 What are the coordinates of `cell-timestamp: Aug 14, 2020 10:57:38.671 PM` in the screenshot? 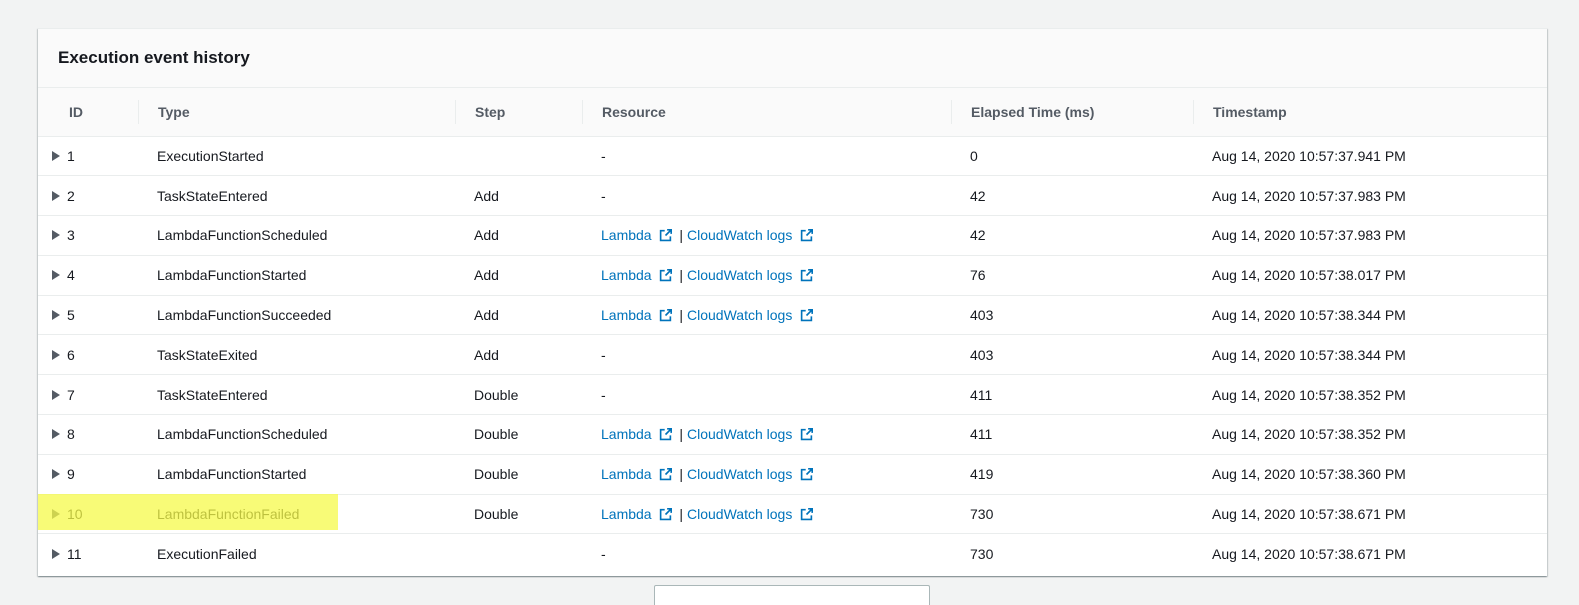 It's located at (1370, 514).